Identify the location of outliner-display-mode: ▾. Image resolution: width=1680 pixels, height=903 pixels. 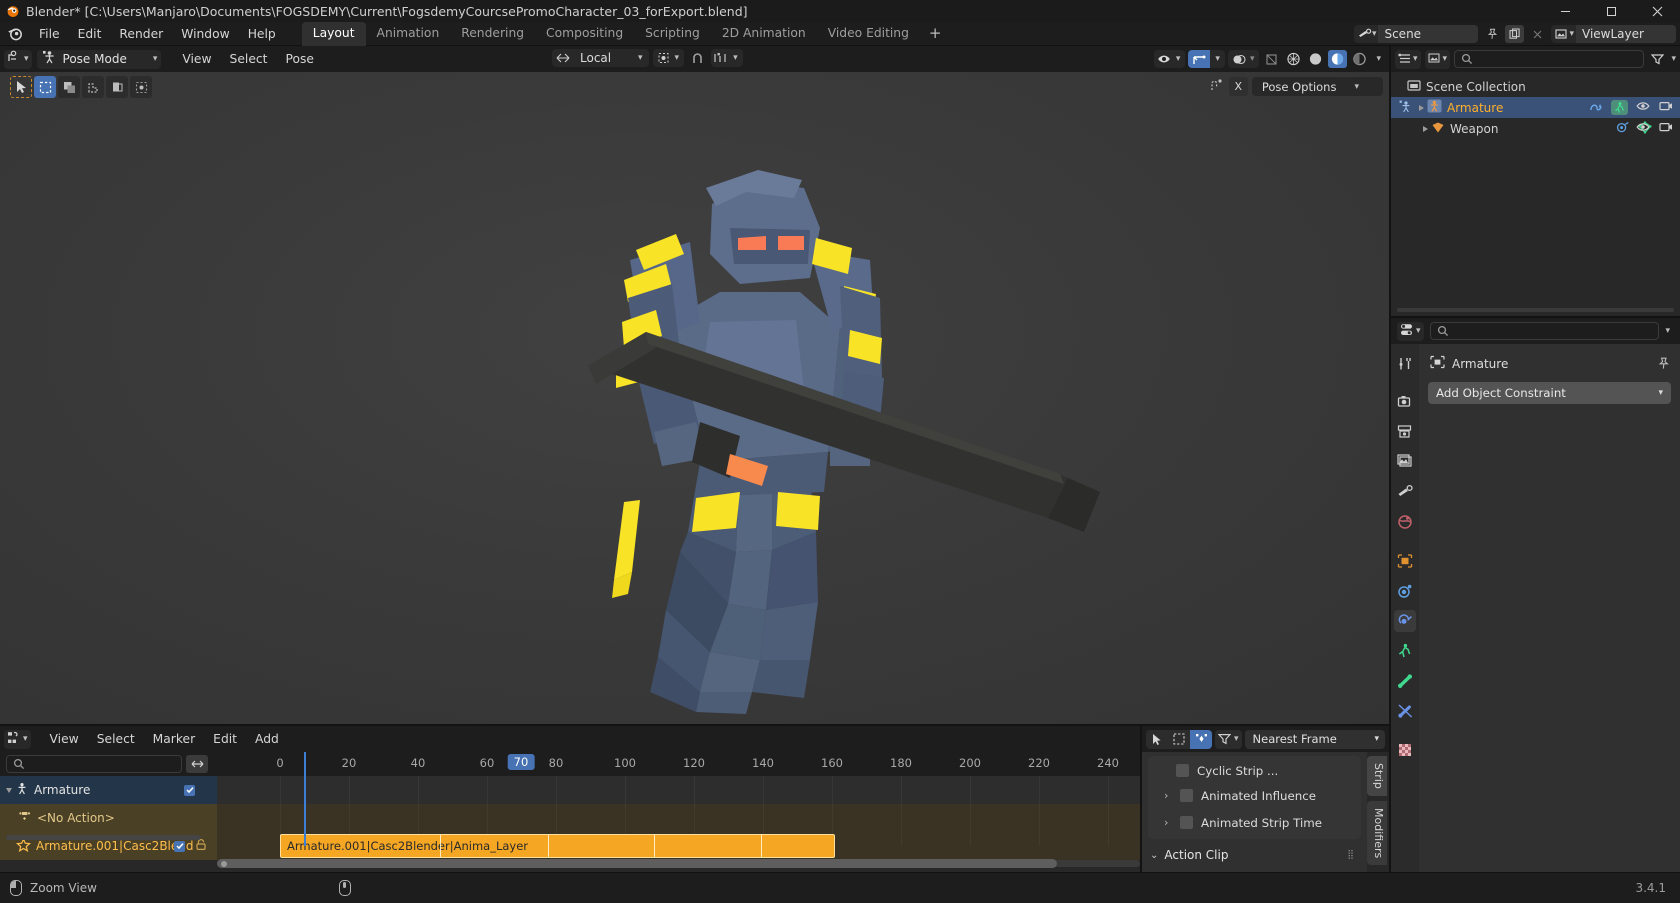
(1437, 59).